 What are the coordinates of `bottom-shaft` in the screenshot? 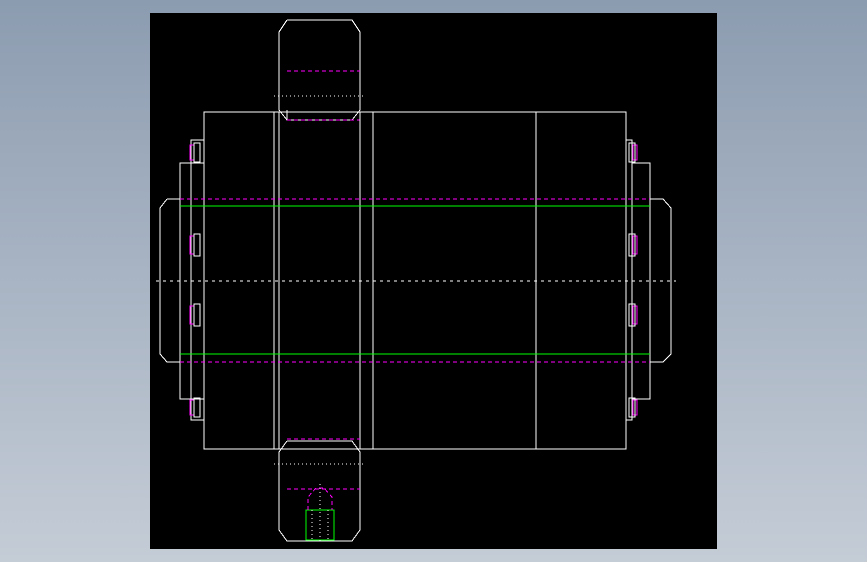 It's located at (319, 491).